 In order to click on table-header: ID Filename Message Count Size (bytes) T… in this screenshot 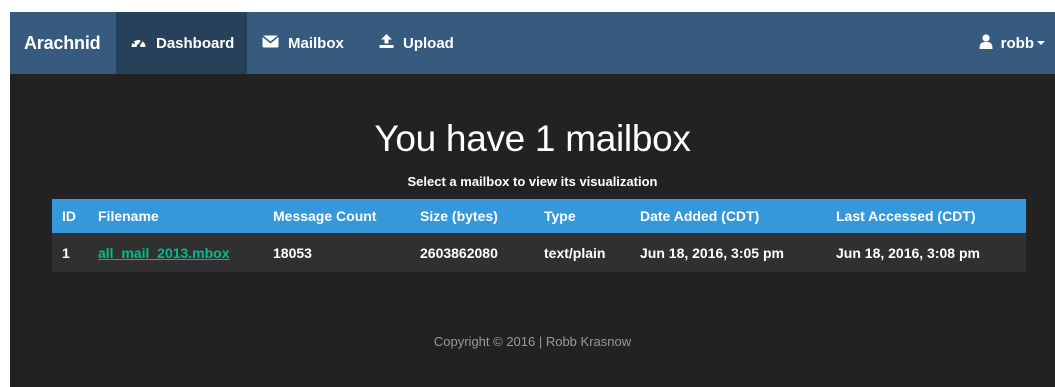, I will do `click(539, 216)`.